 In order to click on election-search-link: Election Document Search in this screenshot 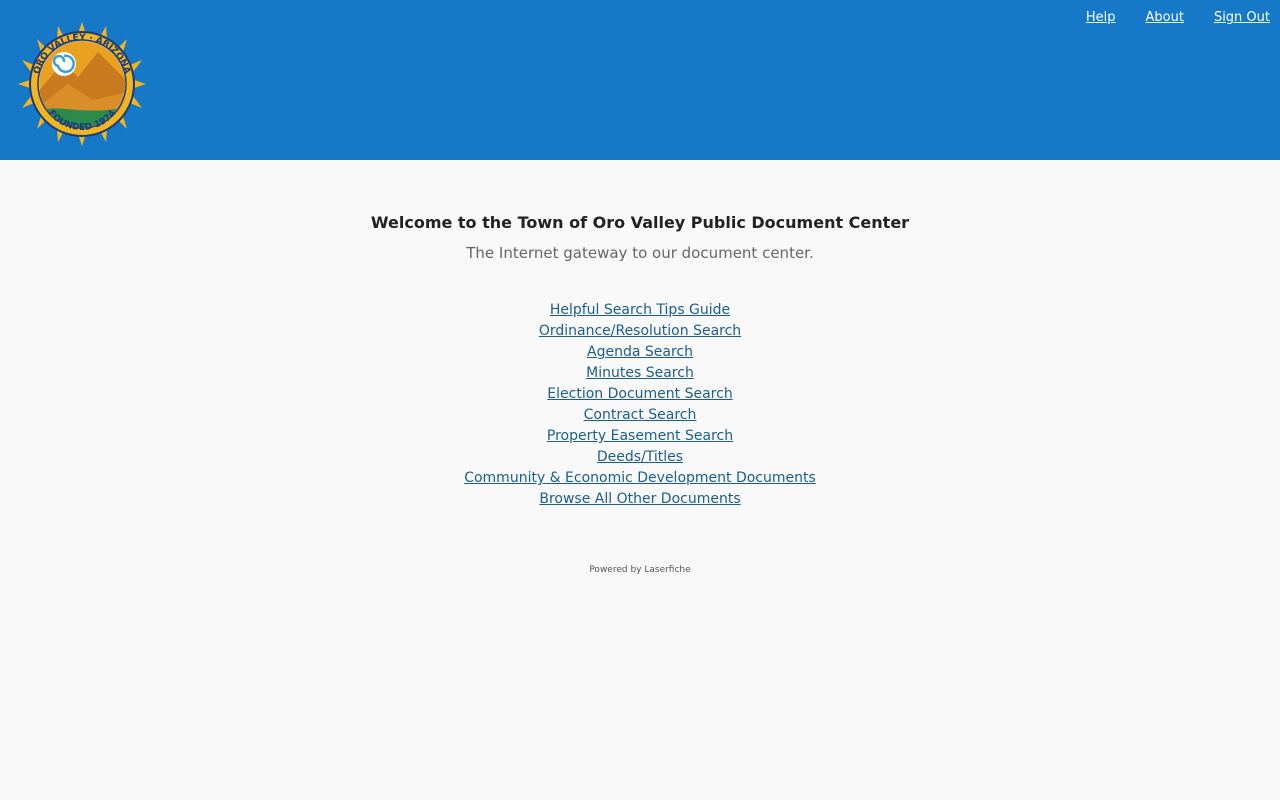, I will do `click(639, 394)`.